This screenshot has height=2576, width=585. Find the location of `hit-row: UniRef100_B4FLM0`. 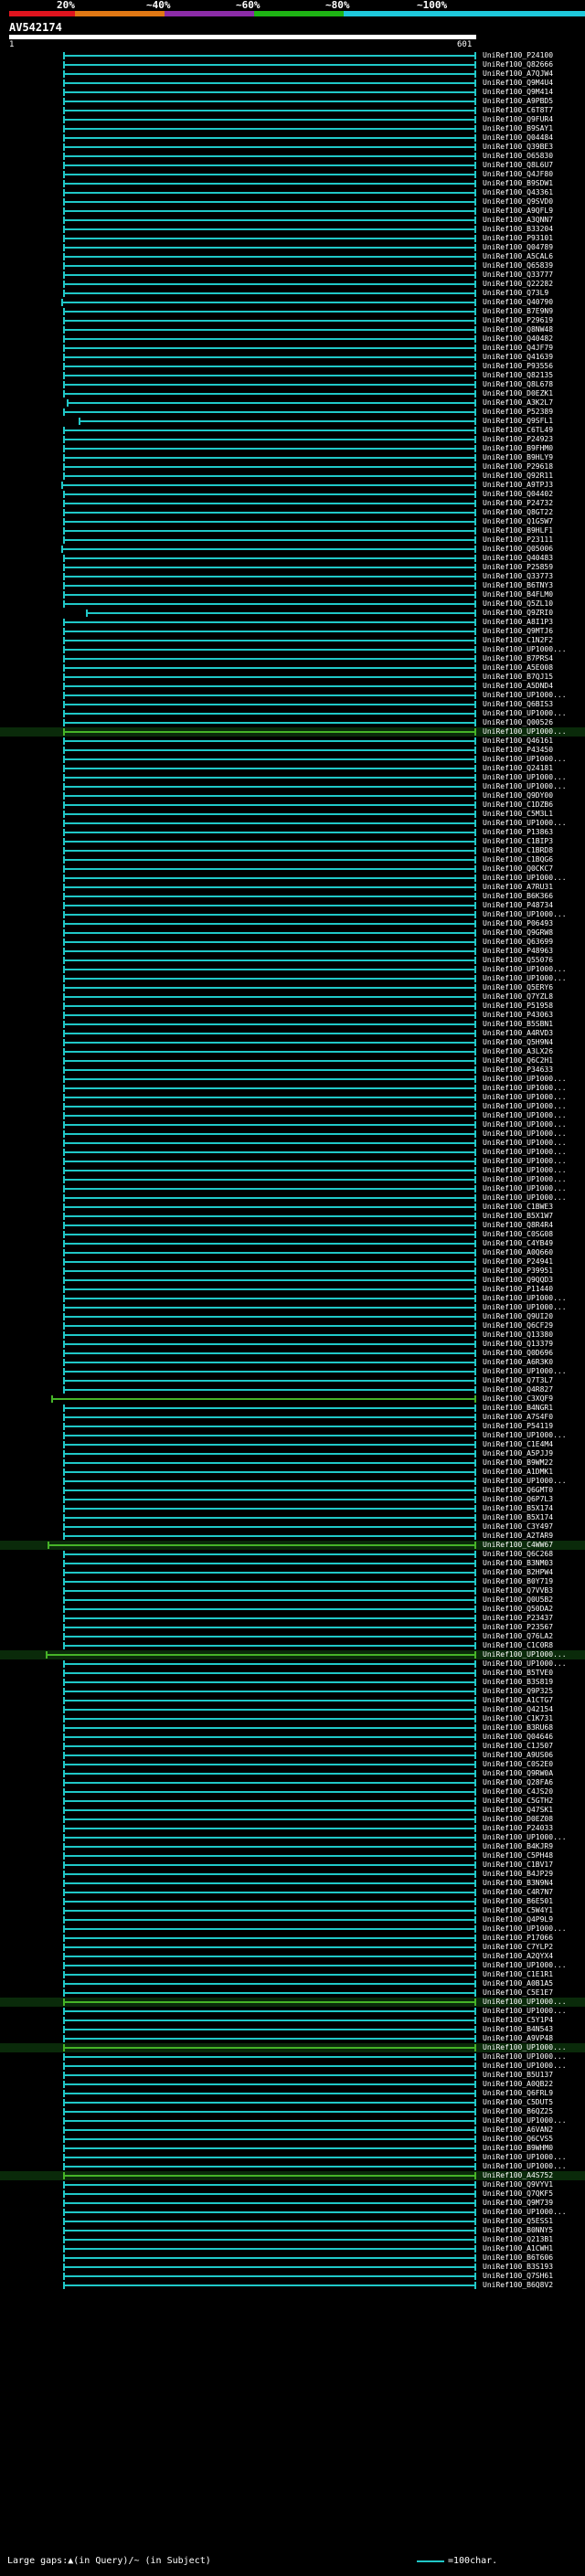

hit-row: UniRef100_B4FLM0 is located at coordinates (293, 594).